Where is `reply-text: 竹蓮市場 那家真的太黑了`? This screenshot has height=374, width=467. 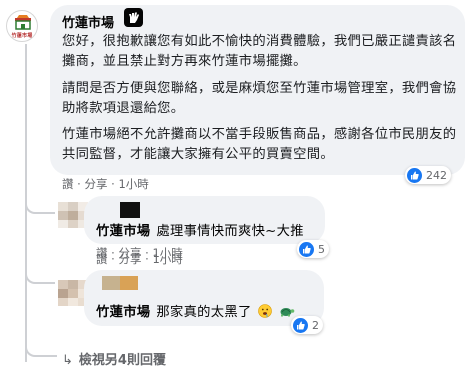
reply-text: 竹蓮市場 那家真的太黑了 is located at coordinates (195, 310).